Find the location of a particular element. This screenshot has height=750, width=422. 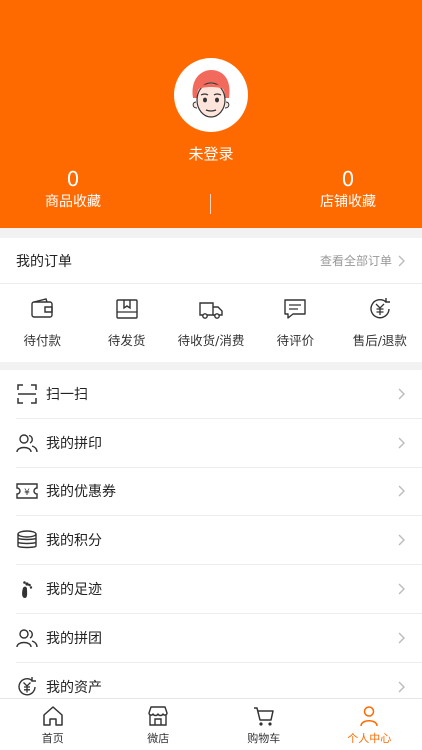

box-icon is located at coordinates (126, 309).